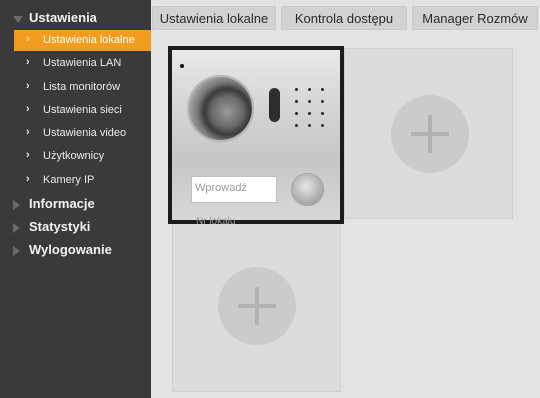 The height and width of the screenshot is (398, 540). I want to click on sidebar-item-kamery-ip: › Kamery IP, so click(82, 180).